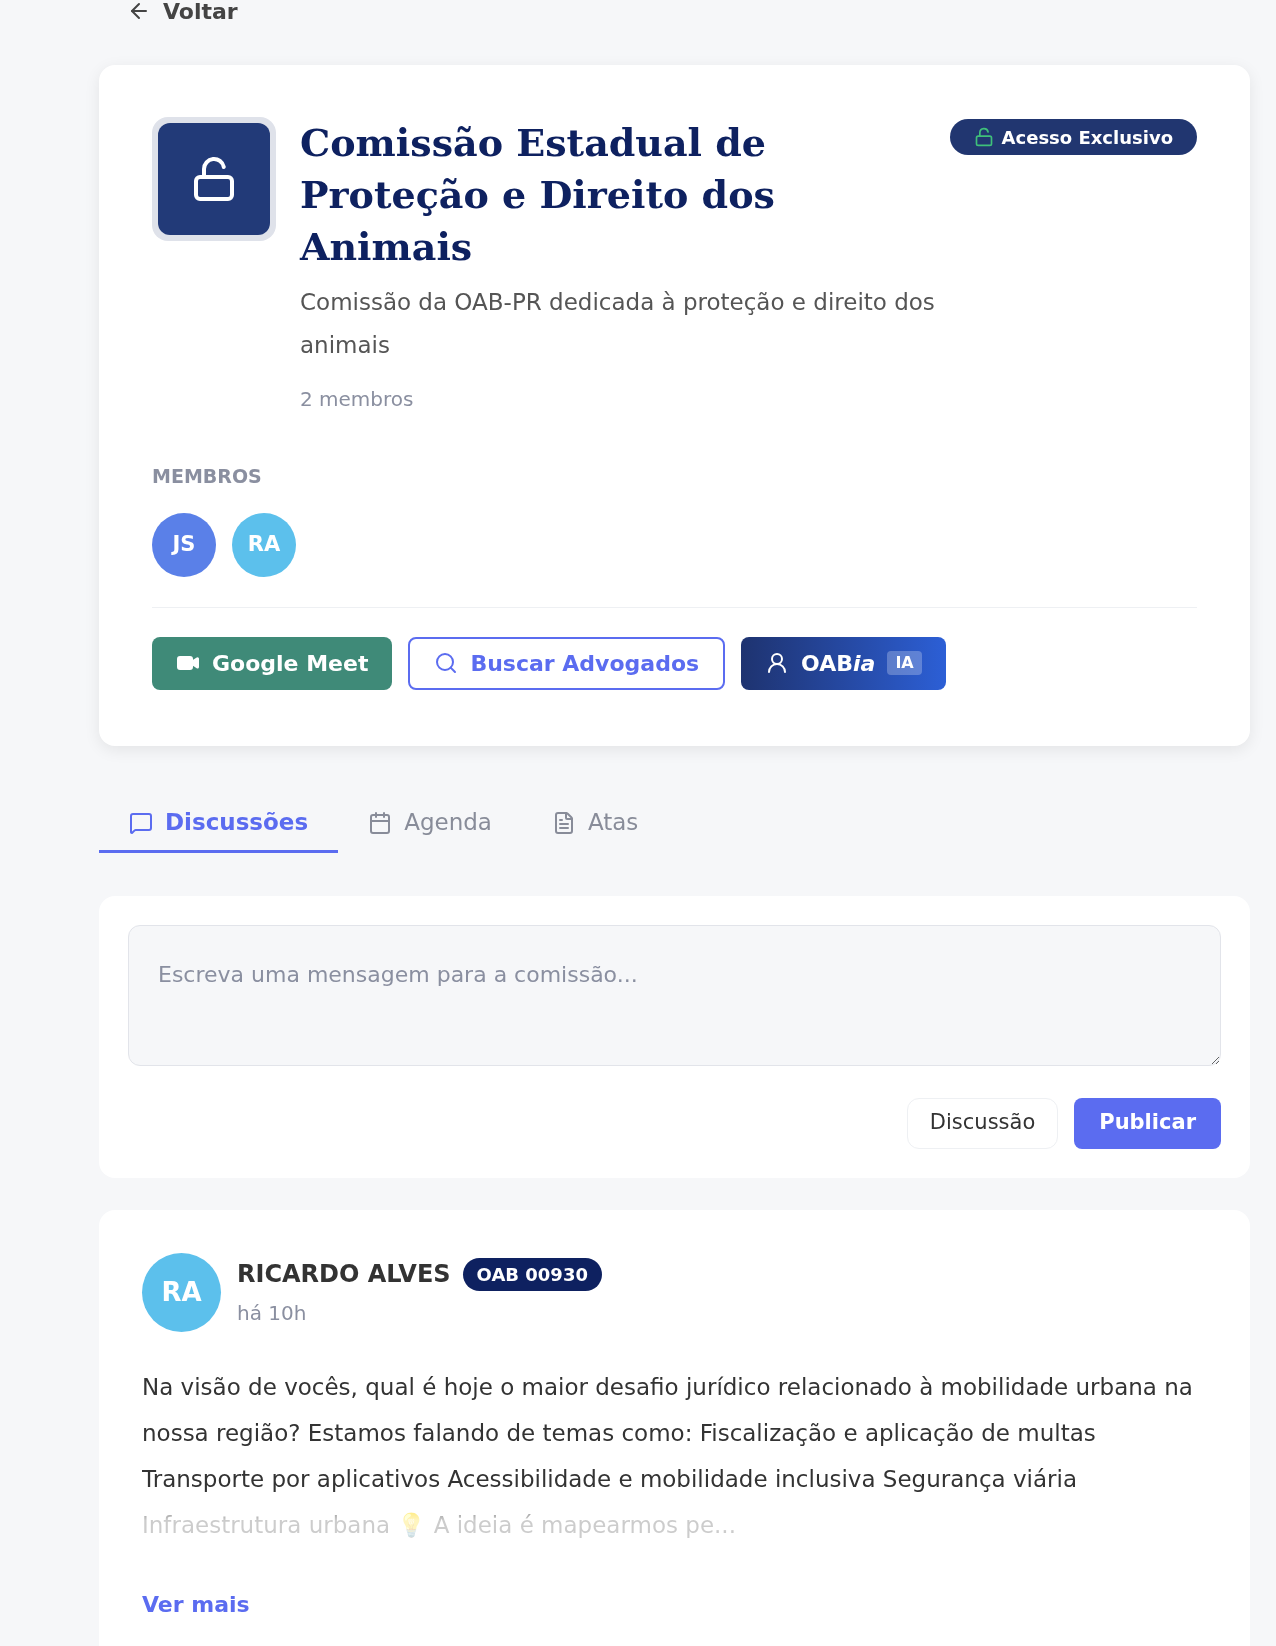  I want to click on post-type-button: Discussão, so click(982, 1123).